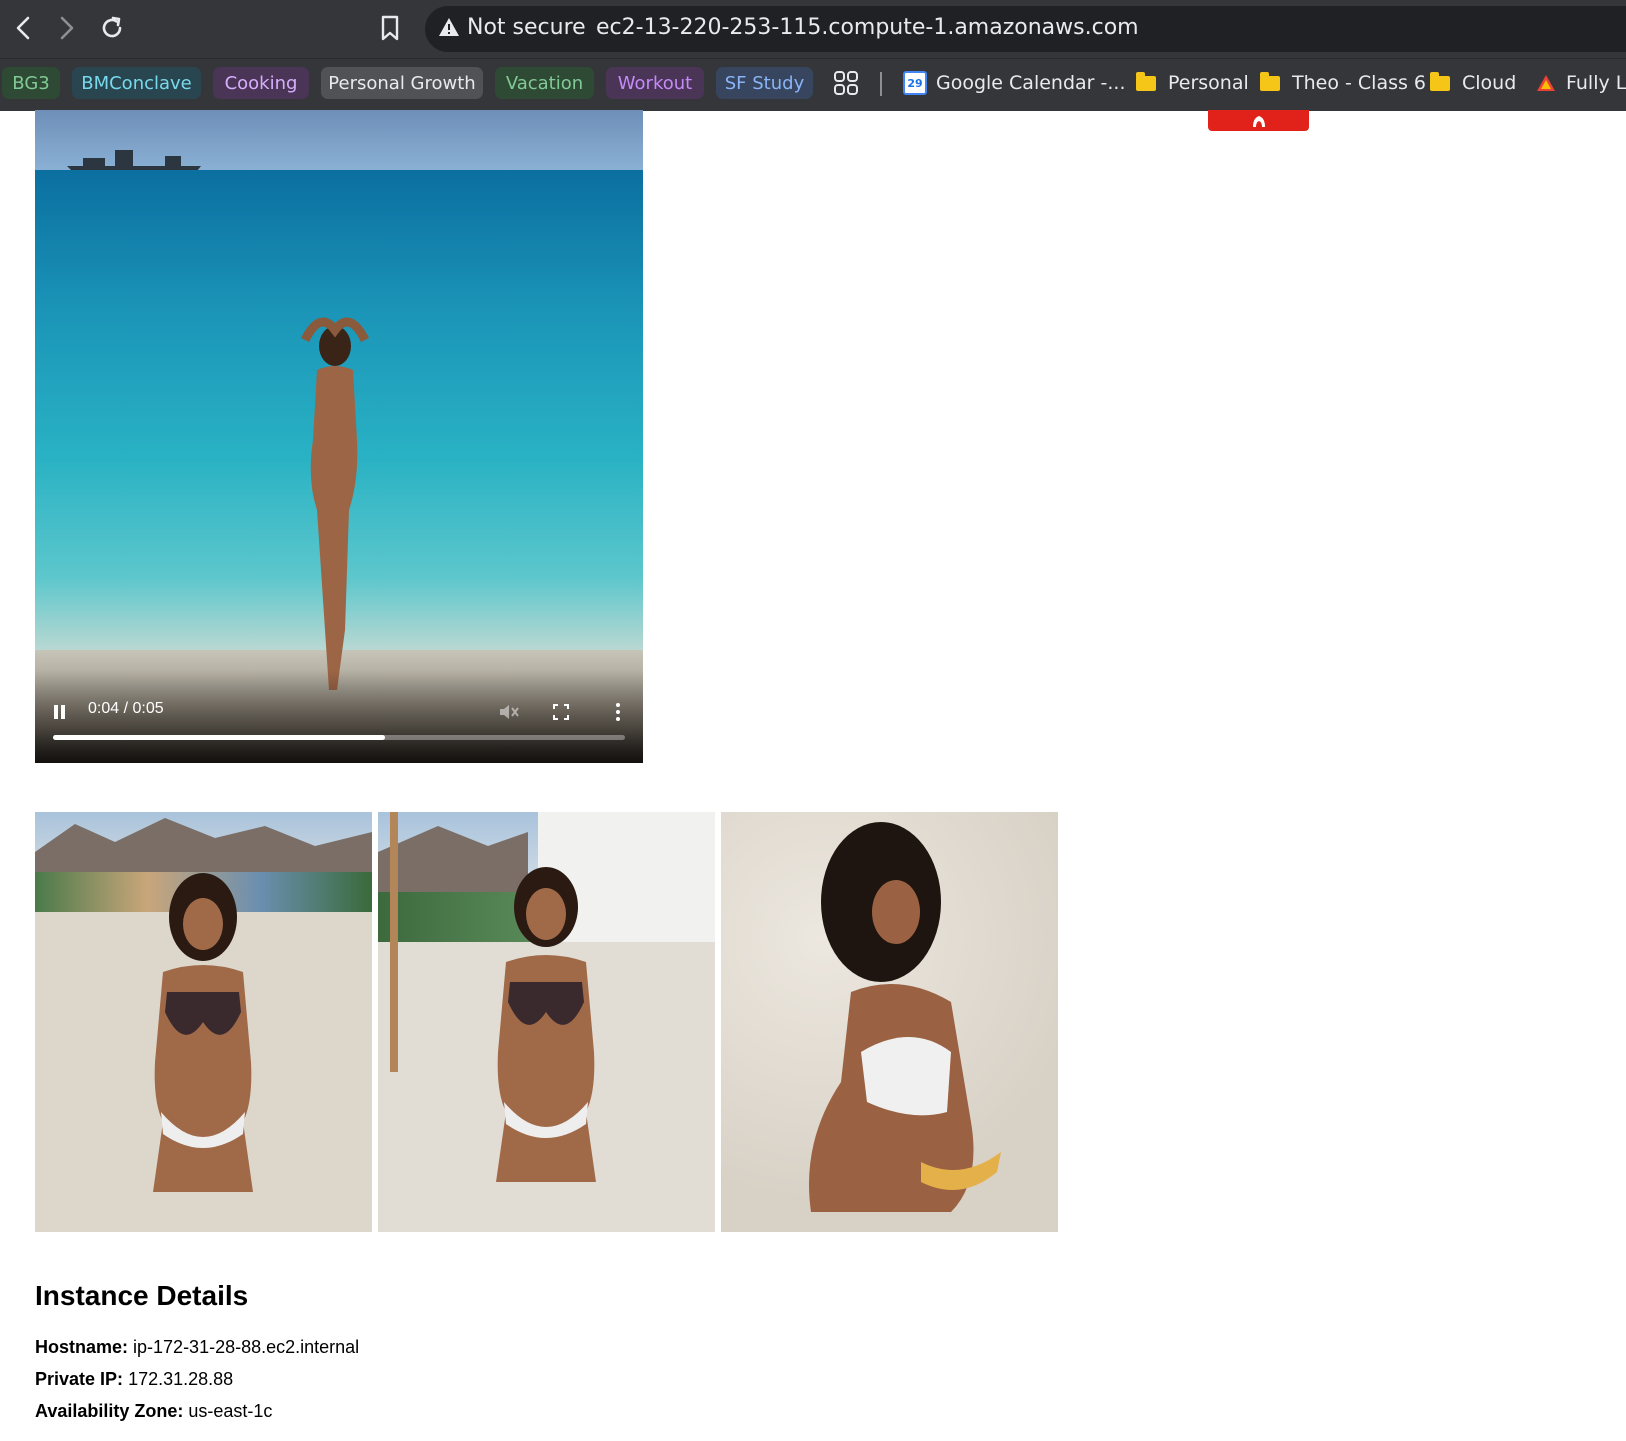 This screenshot has width=1626, height=1441. What do you see at coordinates (261, 83) in the screenshot?
I see `tab-group-cooking: Cooking` at bounding box center [261, 83].